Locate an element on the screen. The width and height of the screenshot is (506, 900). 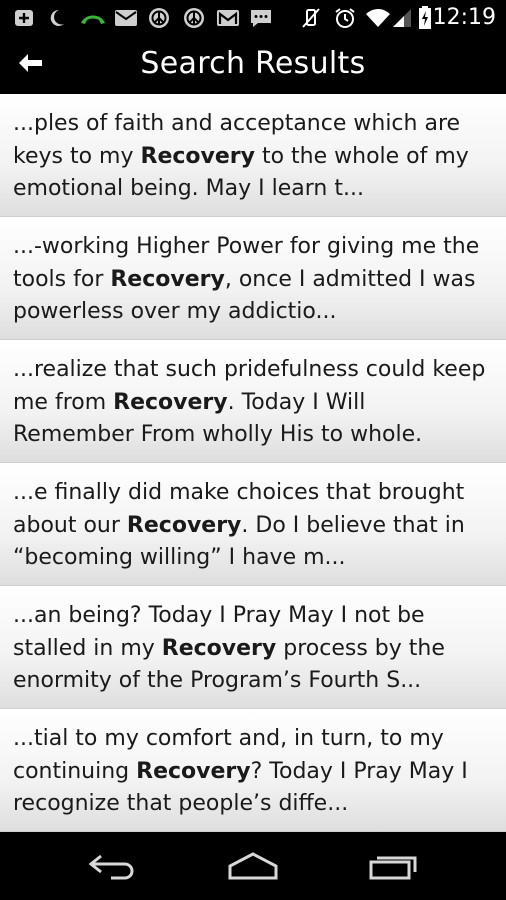
clock-time: 12:19 is located at coordinates (464, 17).